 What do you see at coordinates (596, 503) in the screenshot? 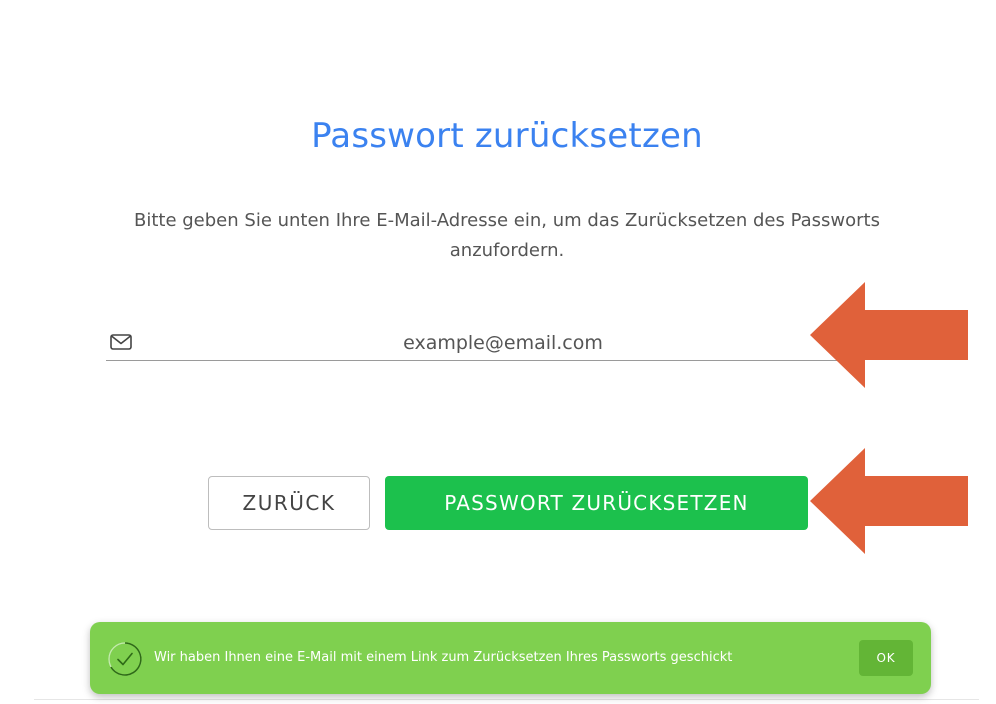
I see `reset-password-button: PASSWORT ZURÜCKSETZEN` at bounding box center [596, 503].